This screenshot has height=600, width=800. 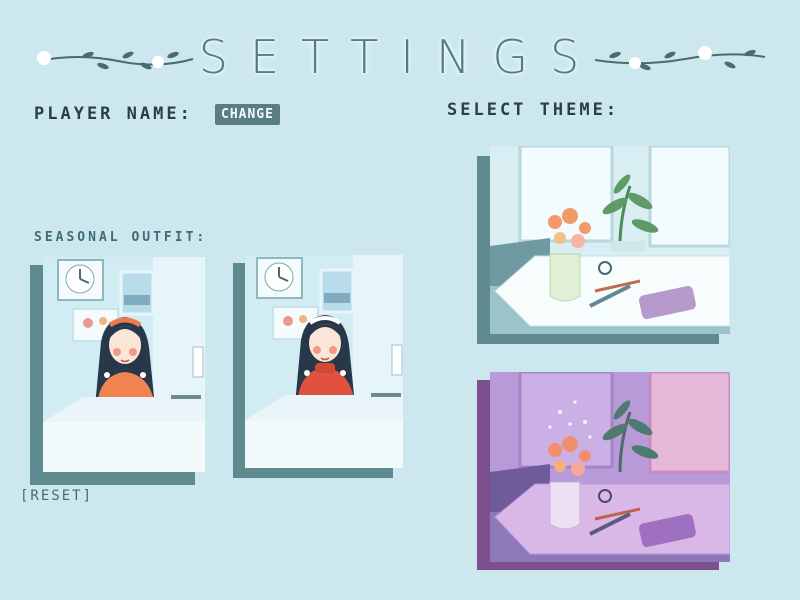 I want to click on change-name-button: CHANGE, so click(x=247, y=114).